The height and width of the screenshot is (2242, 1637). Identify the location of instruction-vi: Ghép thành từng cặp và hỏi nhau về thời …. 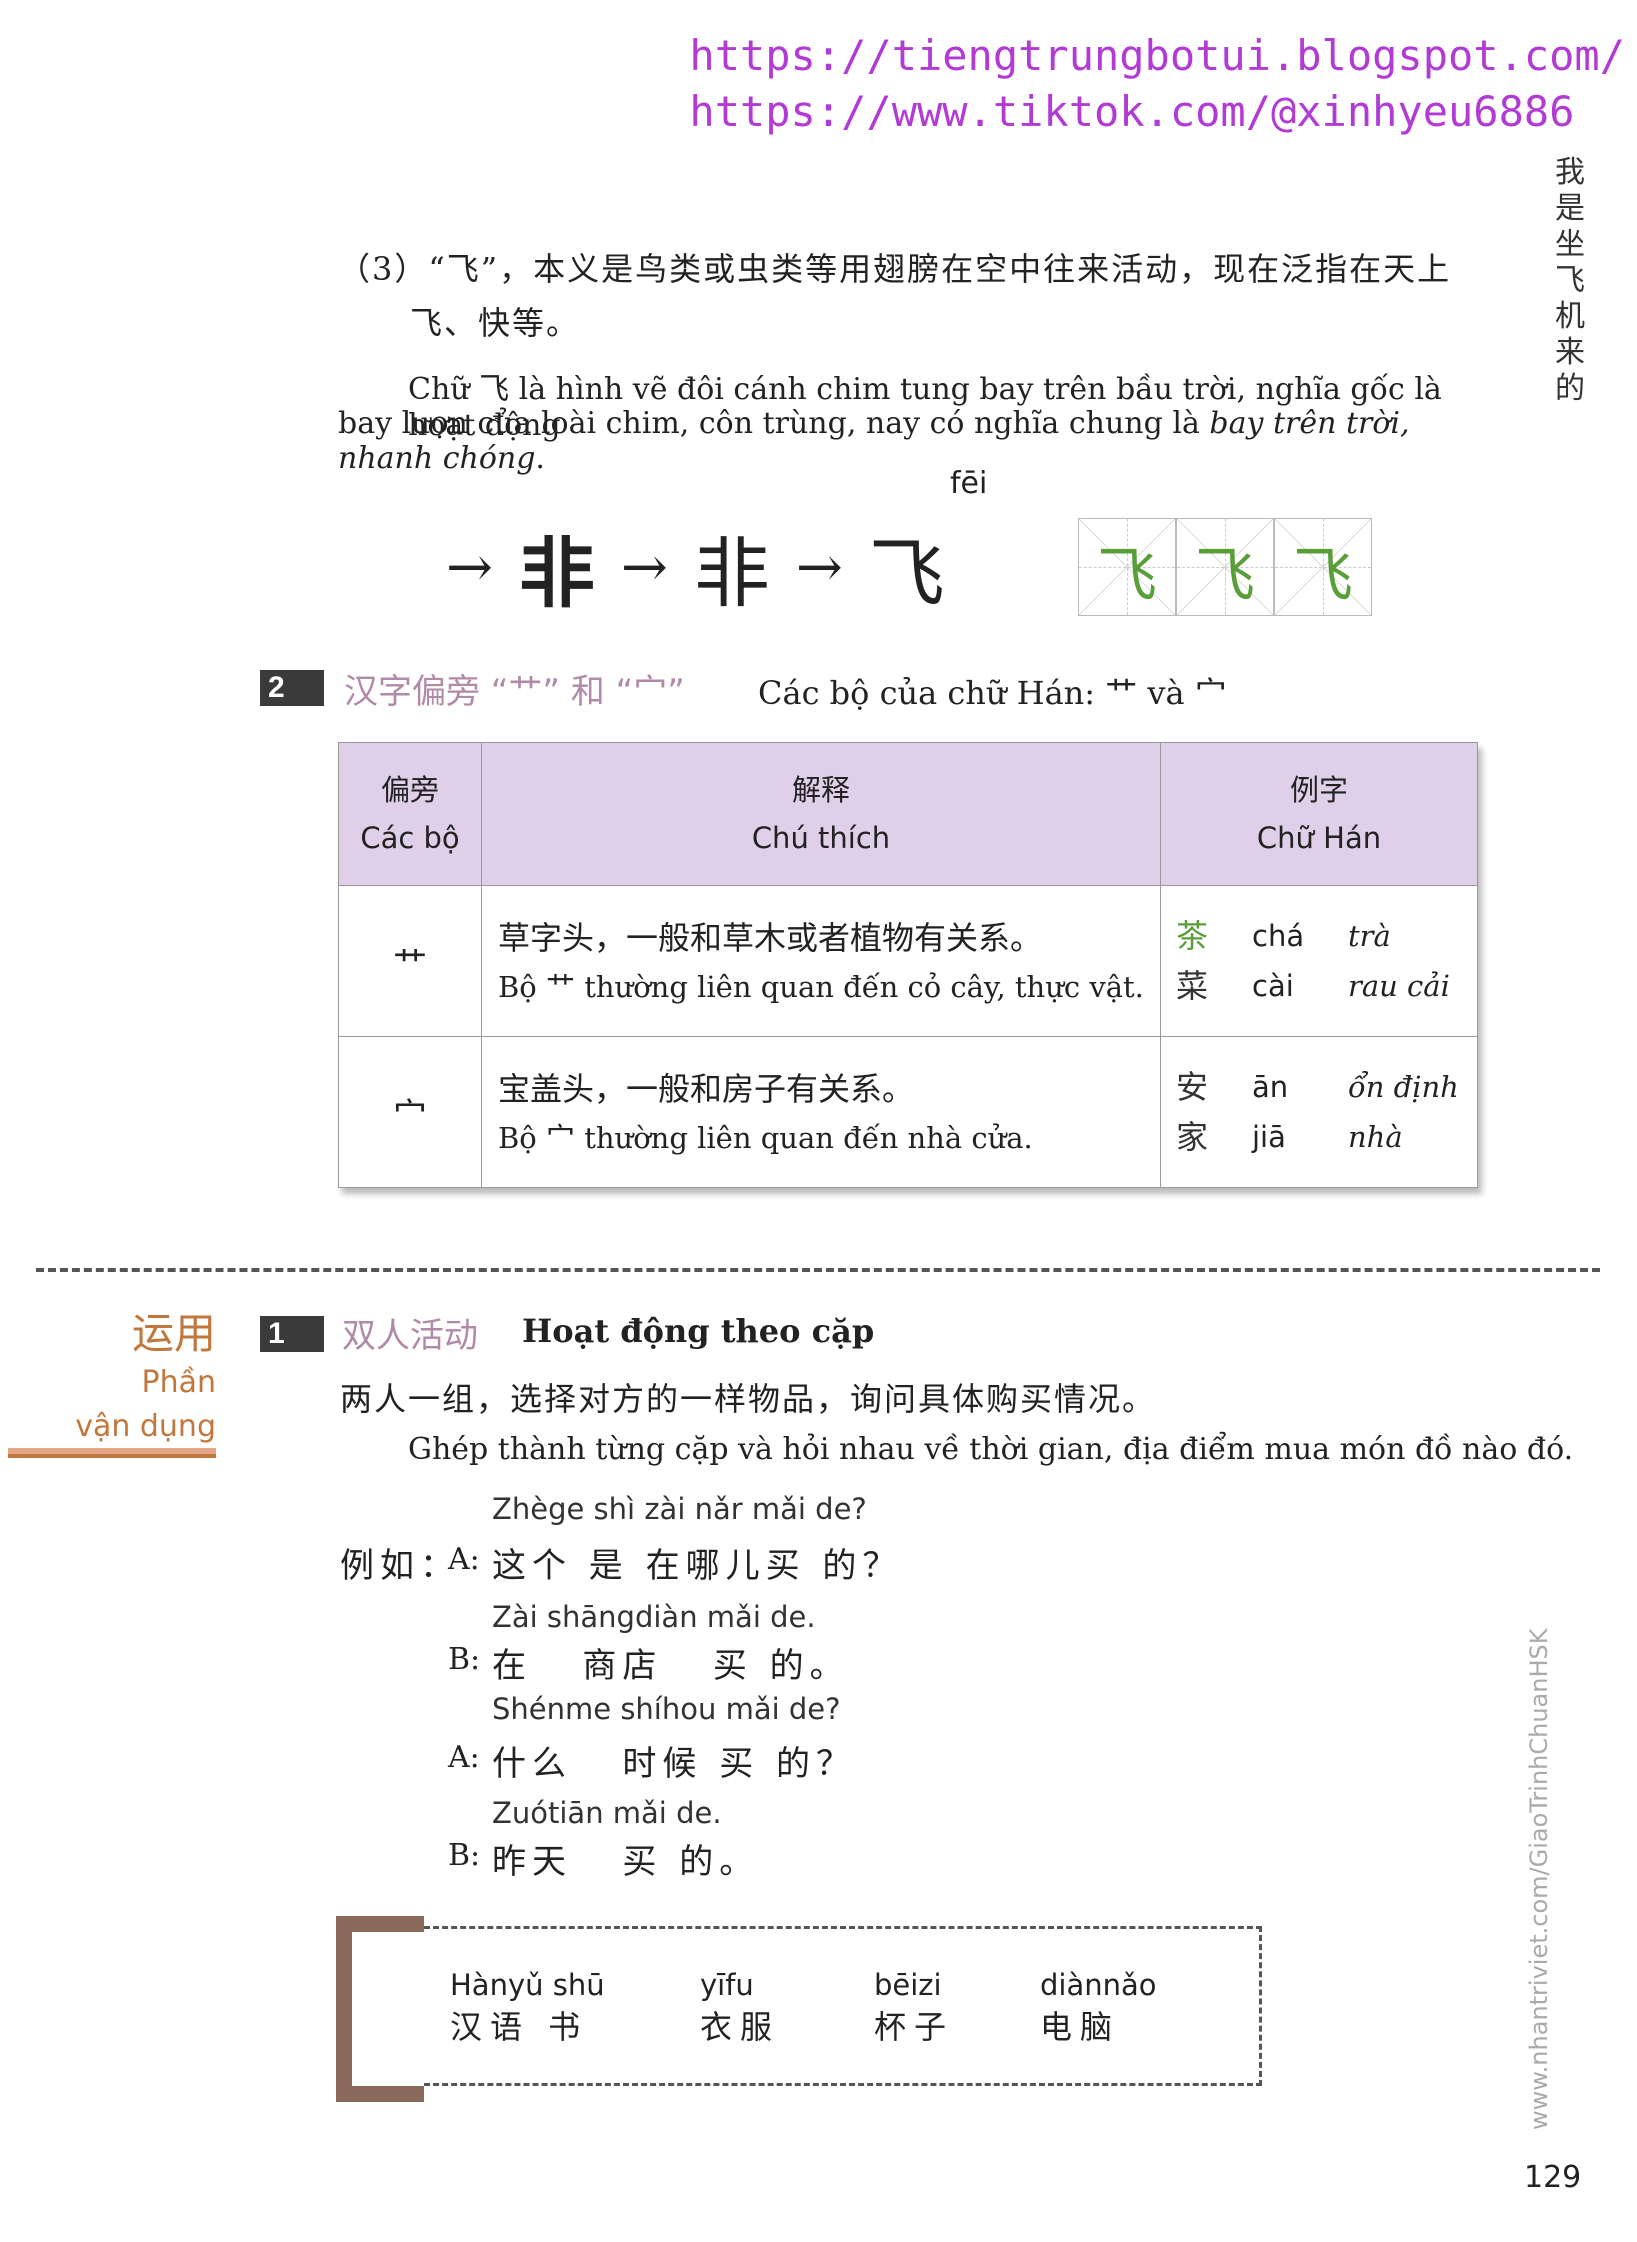
(990, 1449).